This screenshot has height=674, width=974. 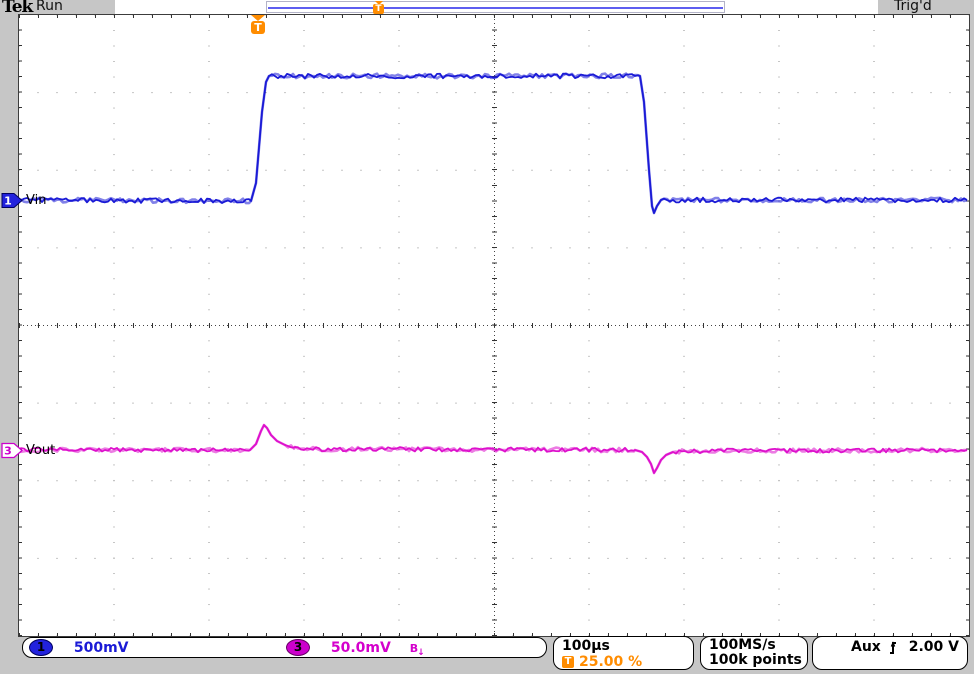 I want to click on left-edge-ticks, so click(x=20, y=325).